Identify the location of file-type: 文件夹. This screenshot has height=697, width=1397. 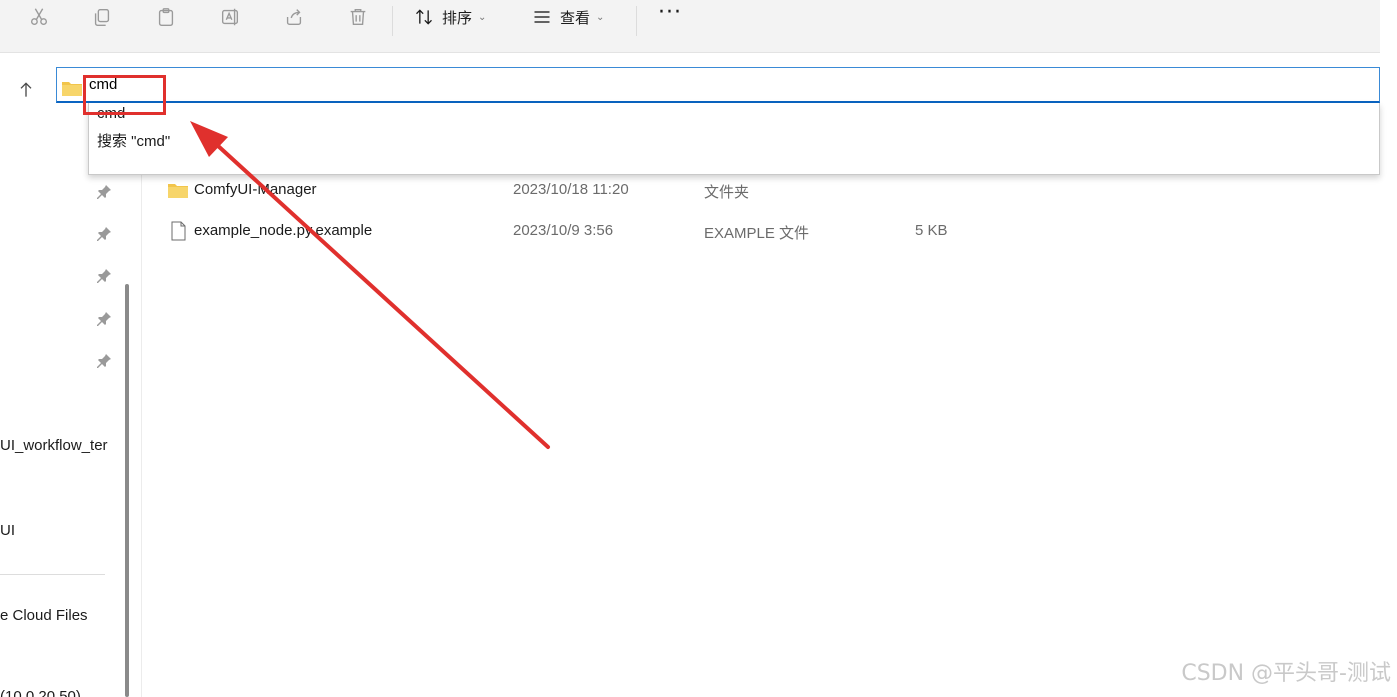
(727, 192).